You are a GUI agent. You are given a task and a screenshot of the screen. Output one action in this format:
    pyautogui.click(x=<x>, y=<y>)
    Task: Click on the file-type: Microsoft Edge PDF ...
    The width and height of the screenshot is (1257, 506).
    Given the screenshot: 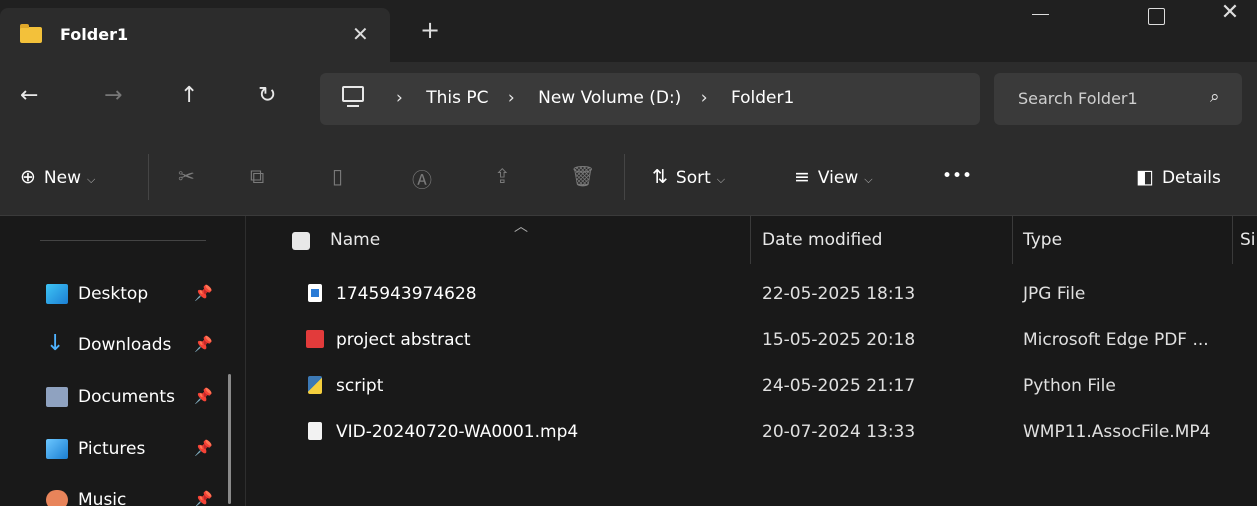 What is the action you would take?
    pyautogui.click(x=1116, y=340)
    